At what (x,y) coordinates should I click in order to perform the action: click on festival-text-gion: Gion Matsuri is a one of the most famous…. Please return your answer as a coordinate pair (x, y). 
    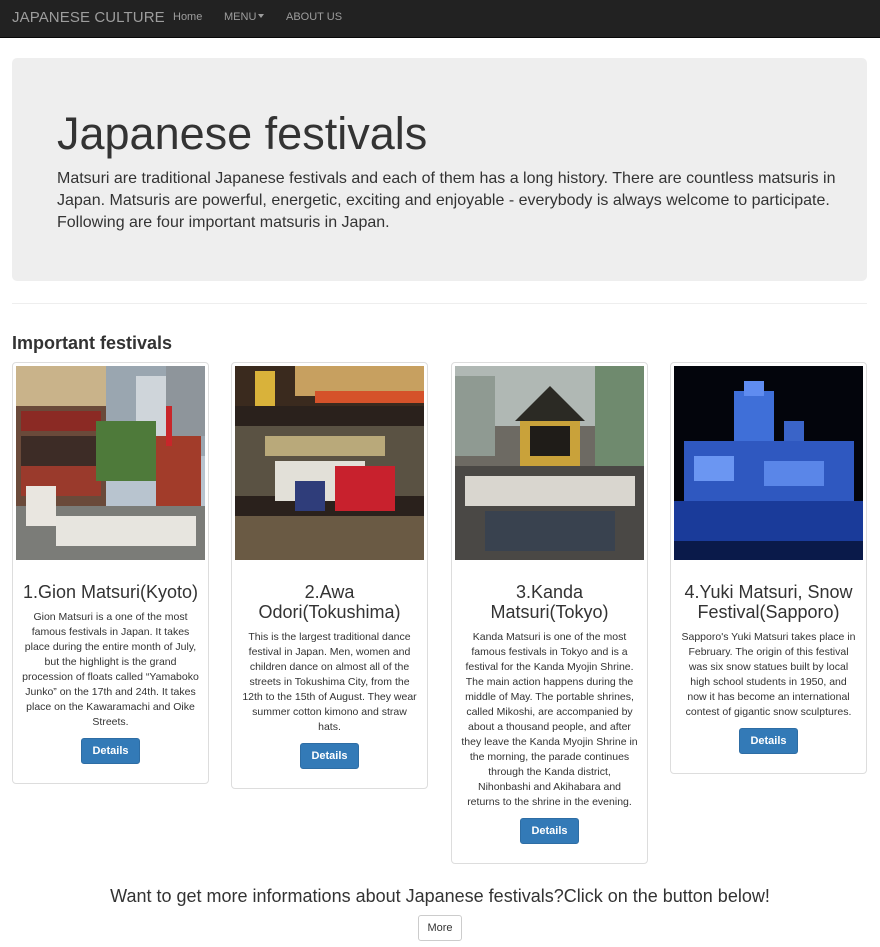
    Looking at the image, I should click on (110, 669).